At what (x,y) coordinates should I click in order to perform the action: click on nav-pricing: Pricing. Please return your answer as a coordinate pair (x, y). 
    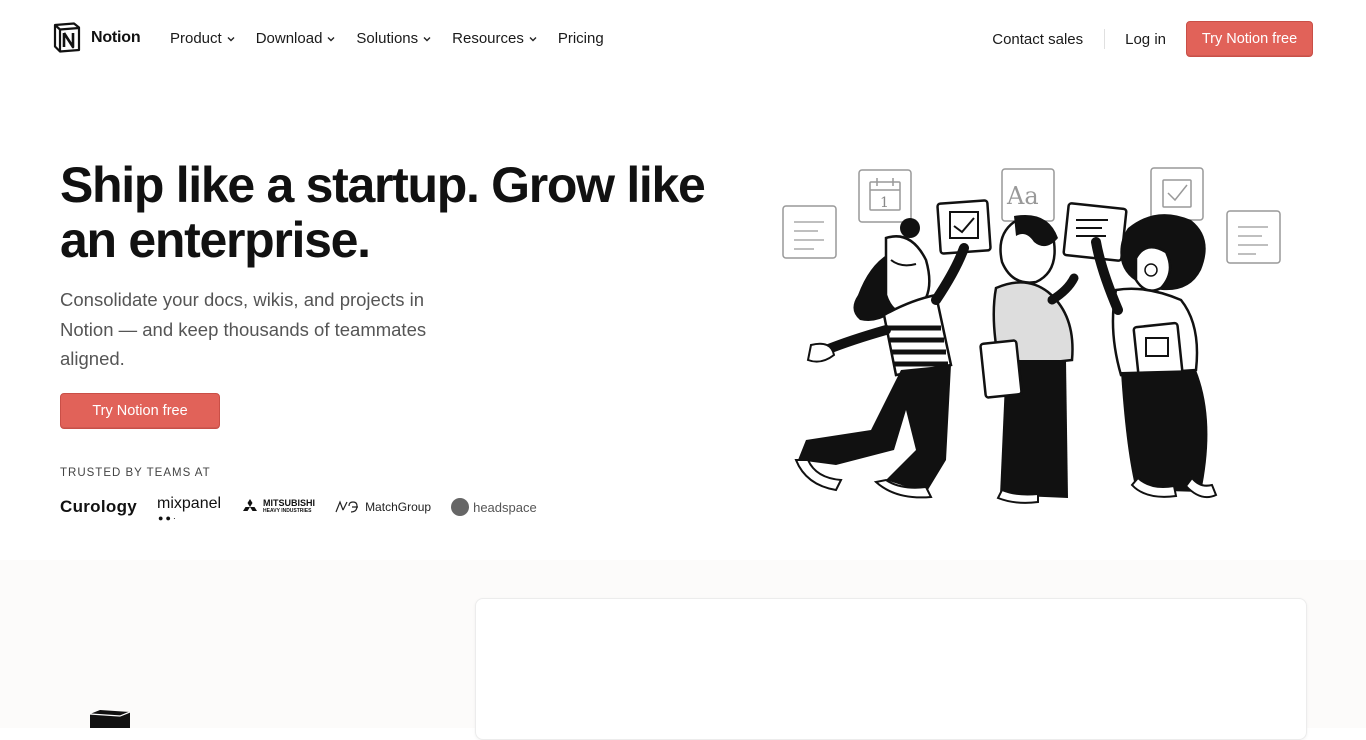
    Looking at the image, I should click on (581, 38).